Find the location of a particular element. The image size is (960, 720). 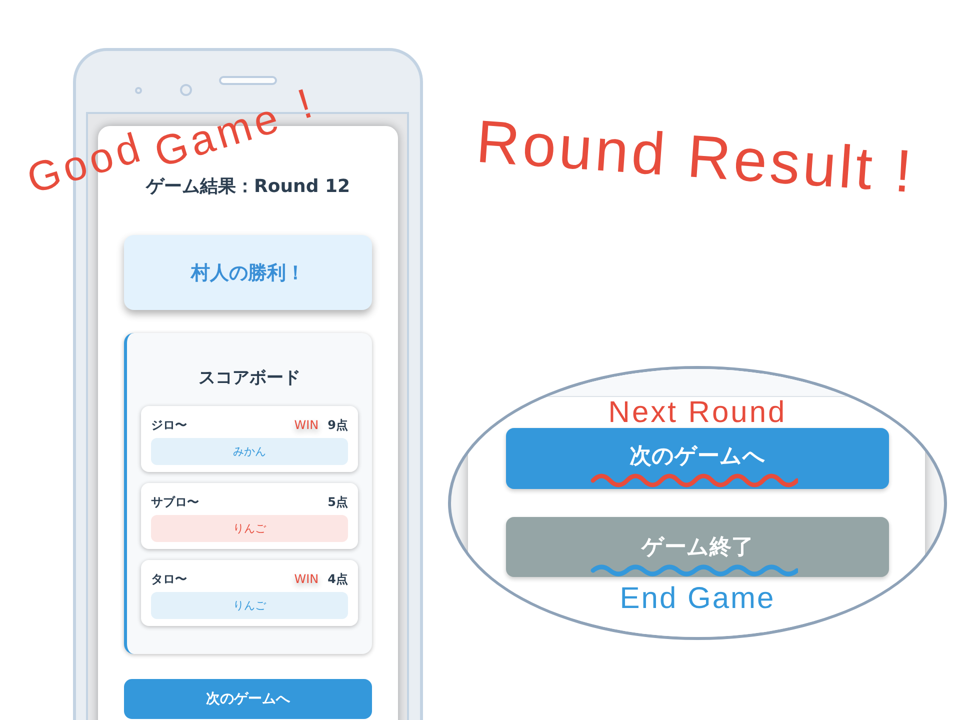

winner-banner: 村人の勝利！ is located at coordinates (248, 272).